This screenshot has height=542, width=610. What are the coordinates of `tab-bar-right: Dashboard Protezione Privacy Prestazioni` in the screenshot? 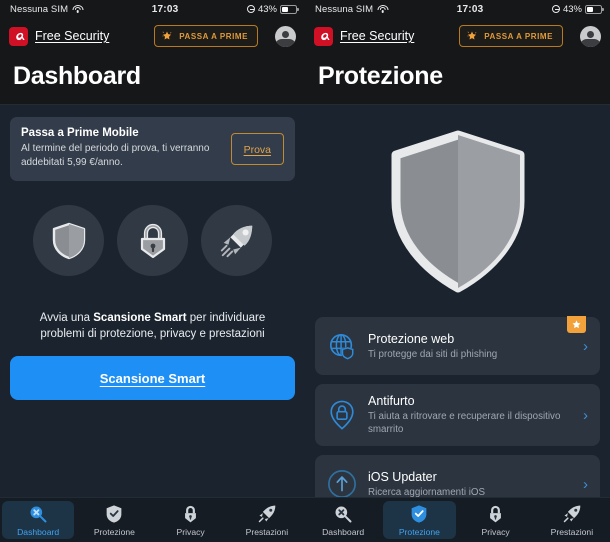 It's located at (457, 519).